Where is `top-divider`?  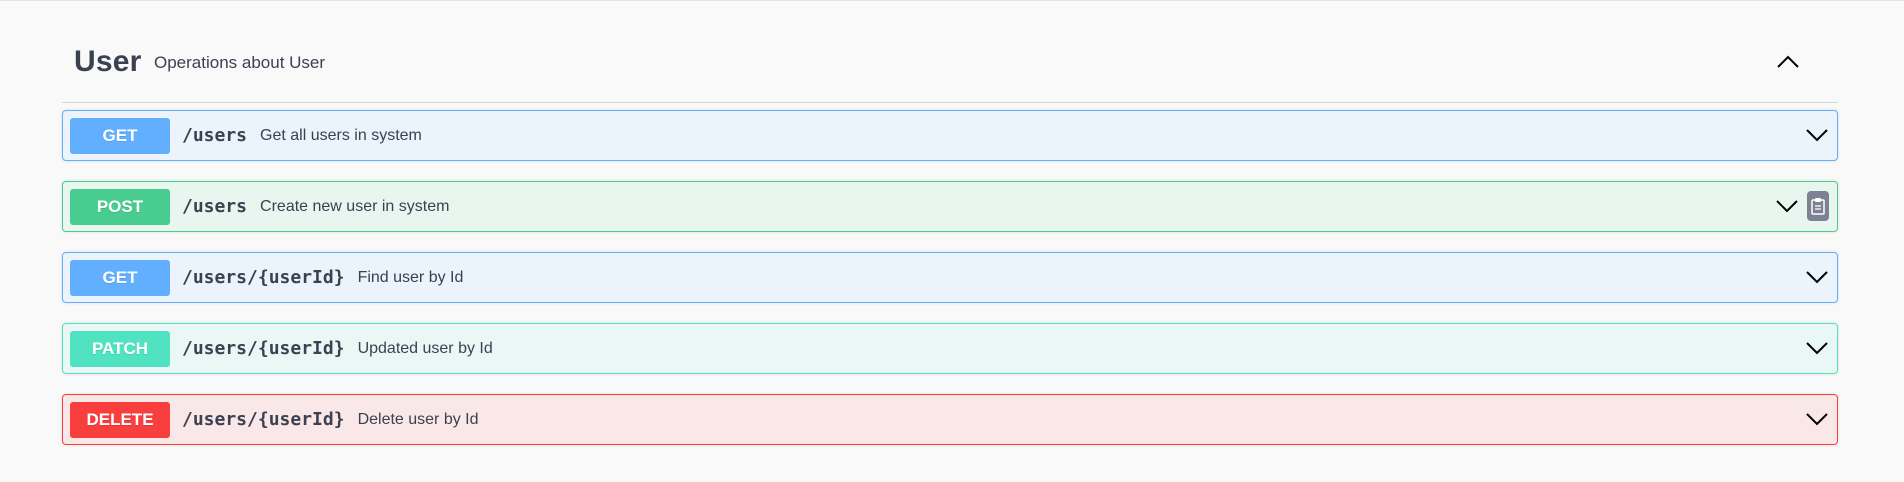 top-divider is located at coordinates (952, 0).